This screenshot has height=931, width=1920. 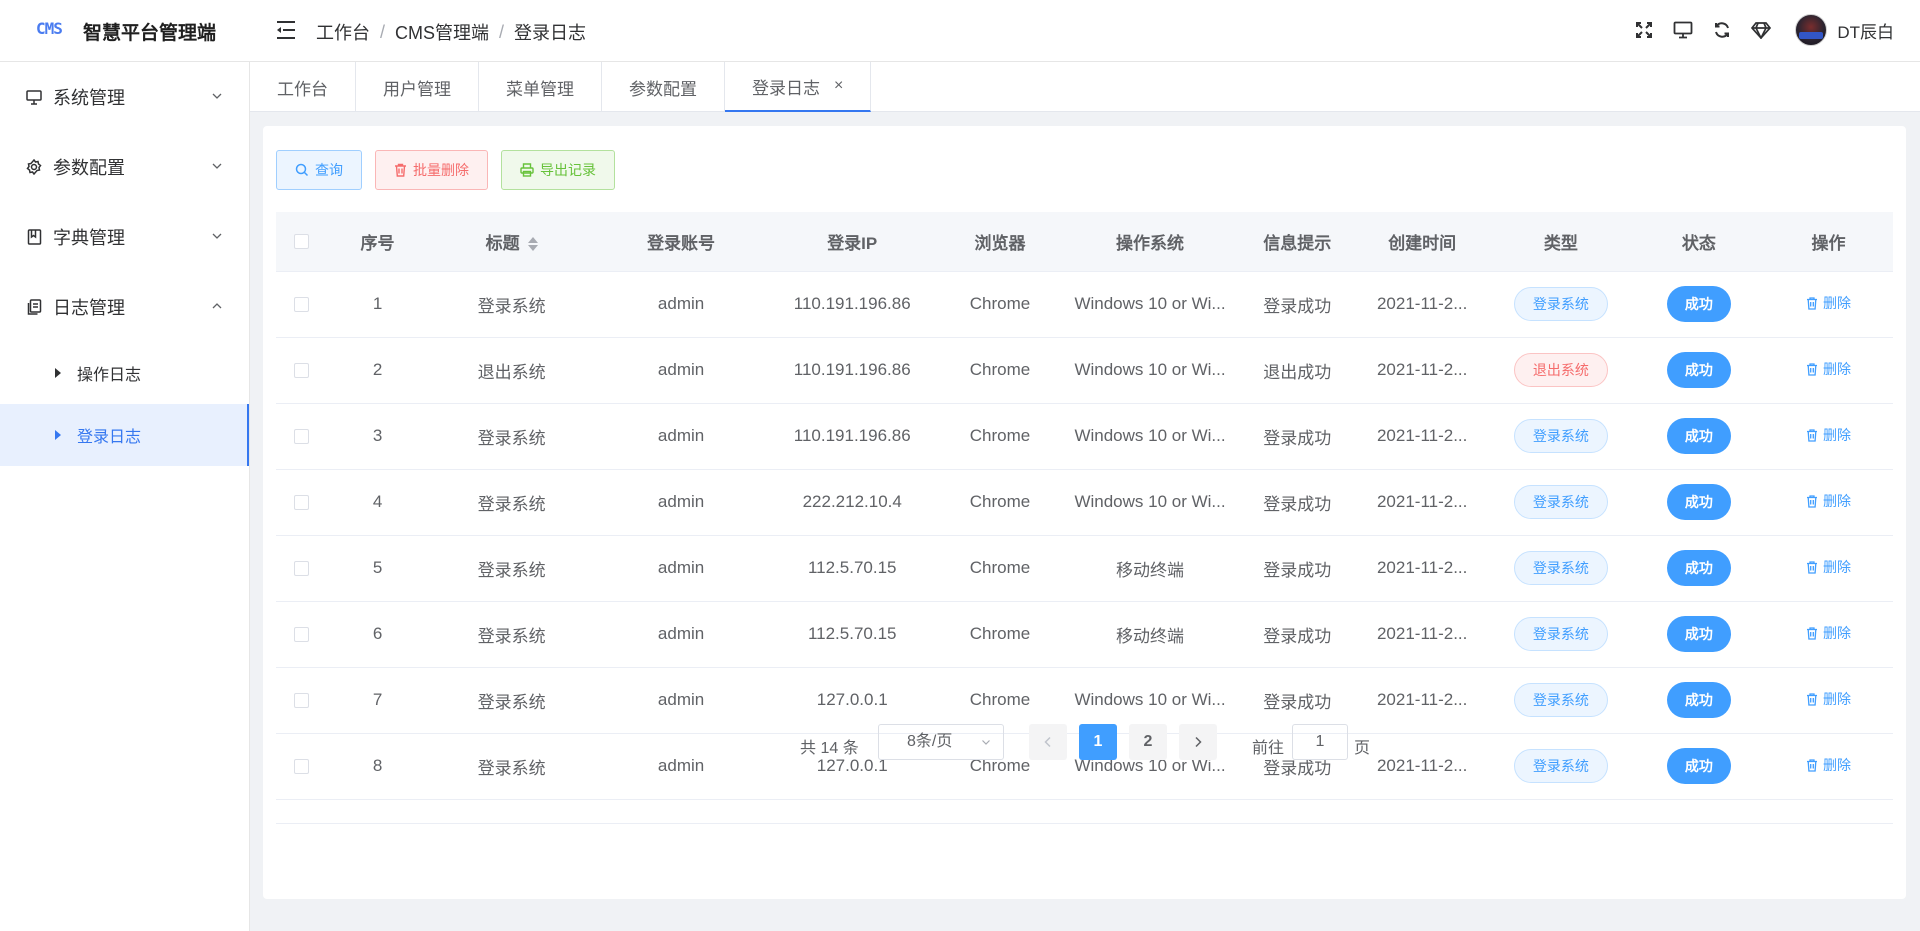 What do you see at coordinates (89, 238) in the screenshot?
I see `sidebar-item-label: 字典管理` at bounding box center [89, 238].